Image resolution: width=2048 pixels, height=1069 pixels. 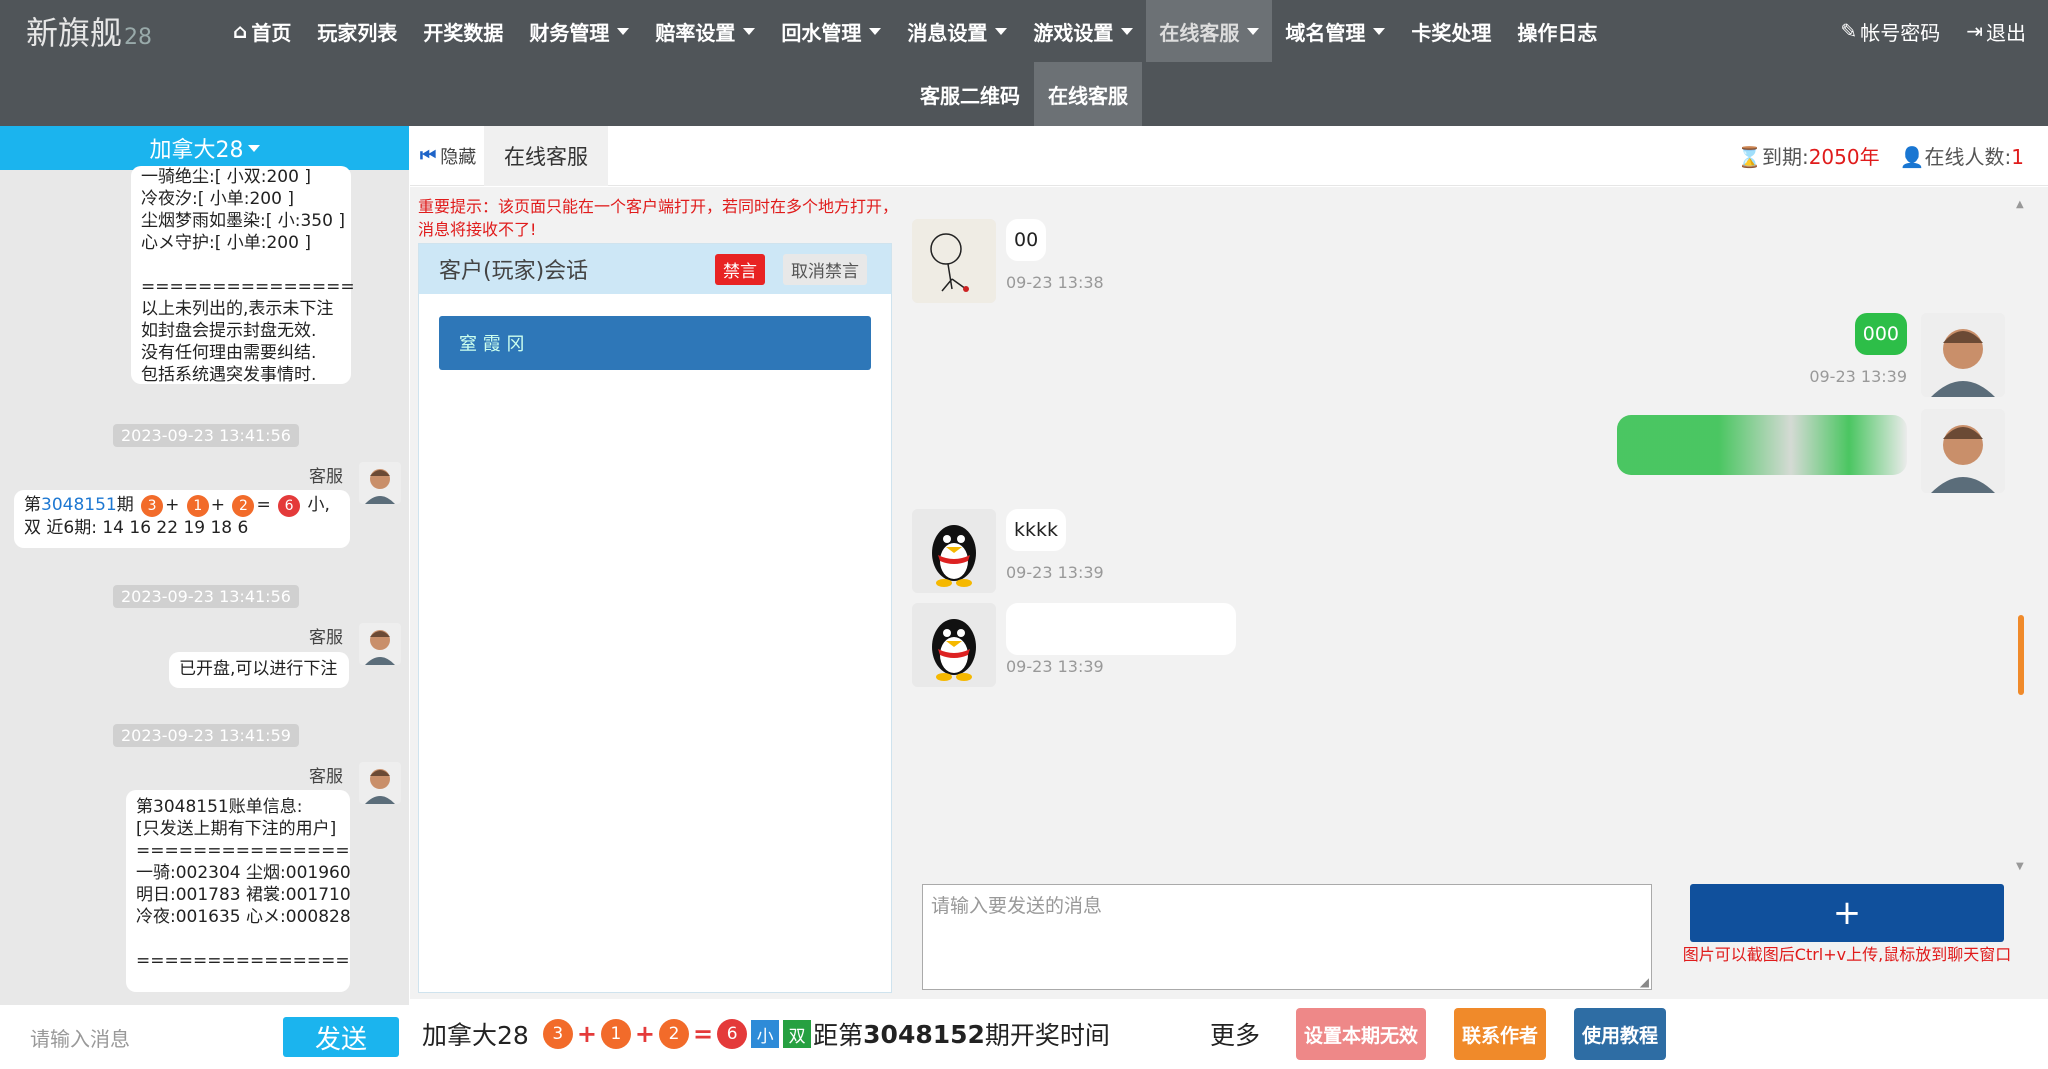 What do you see at coordinates (797, 1034) in the screenshot?
I see `parity-badge: 双` at bounding box center [797, 1034].